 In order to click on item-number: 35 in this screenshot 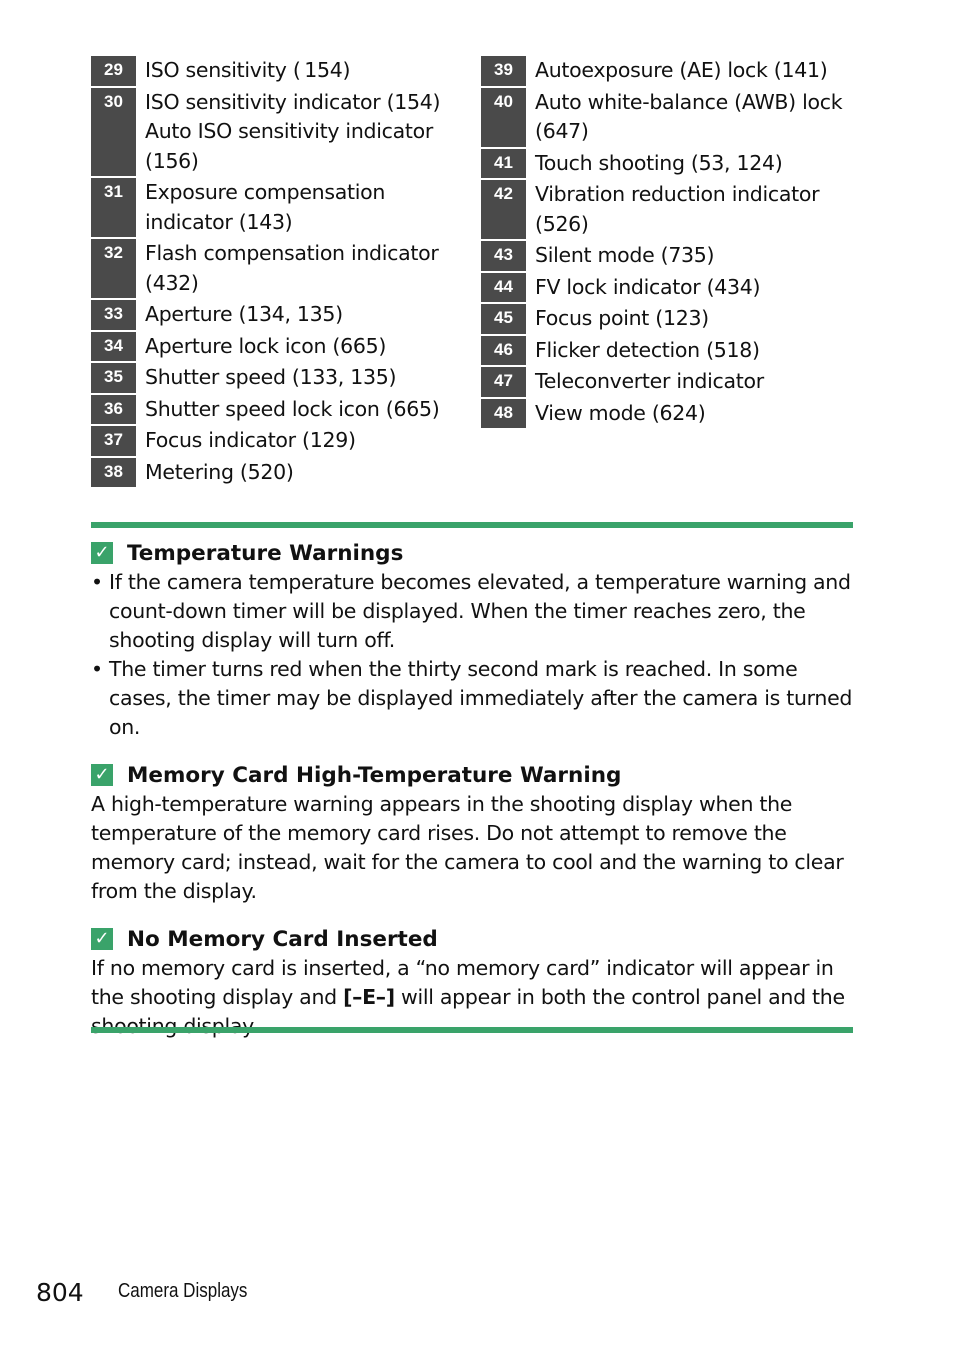, I will do `click(113, 378)`.